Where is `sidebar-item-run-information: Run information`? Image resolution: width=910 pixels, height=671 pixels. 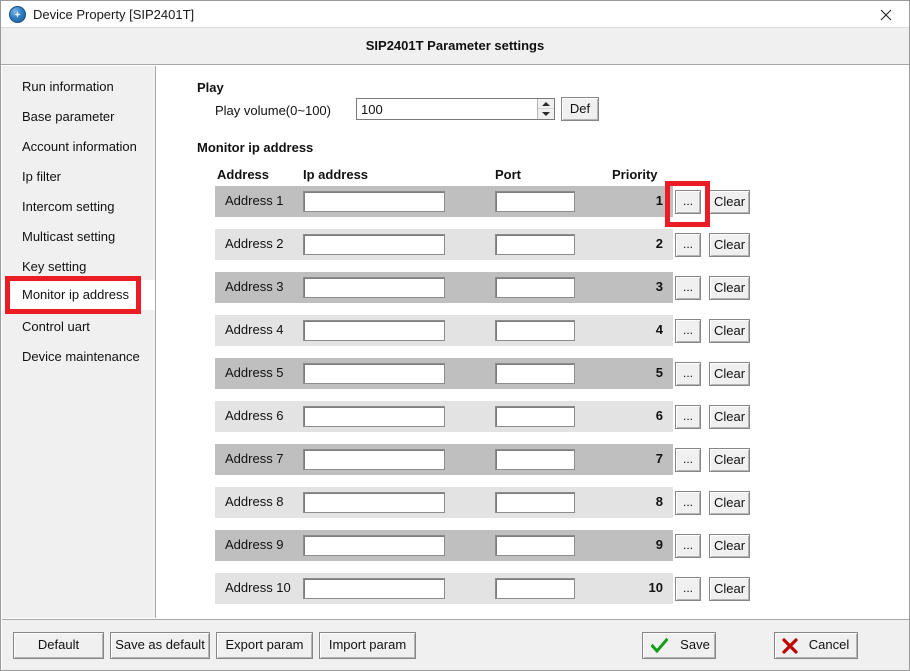
sidebar-item-run-information: Run information is located at coordinates (78, 87).